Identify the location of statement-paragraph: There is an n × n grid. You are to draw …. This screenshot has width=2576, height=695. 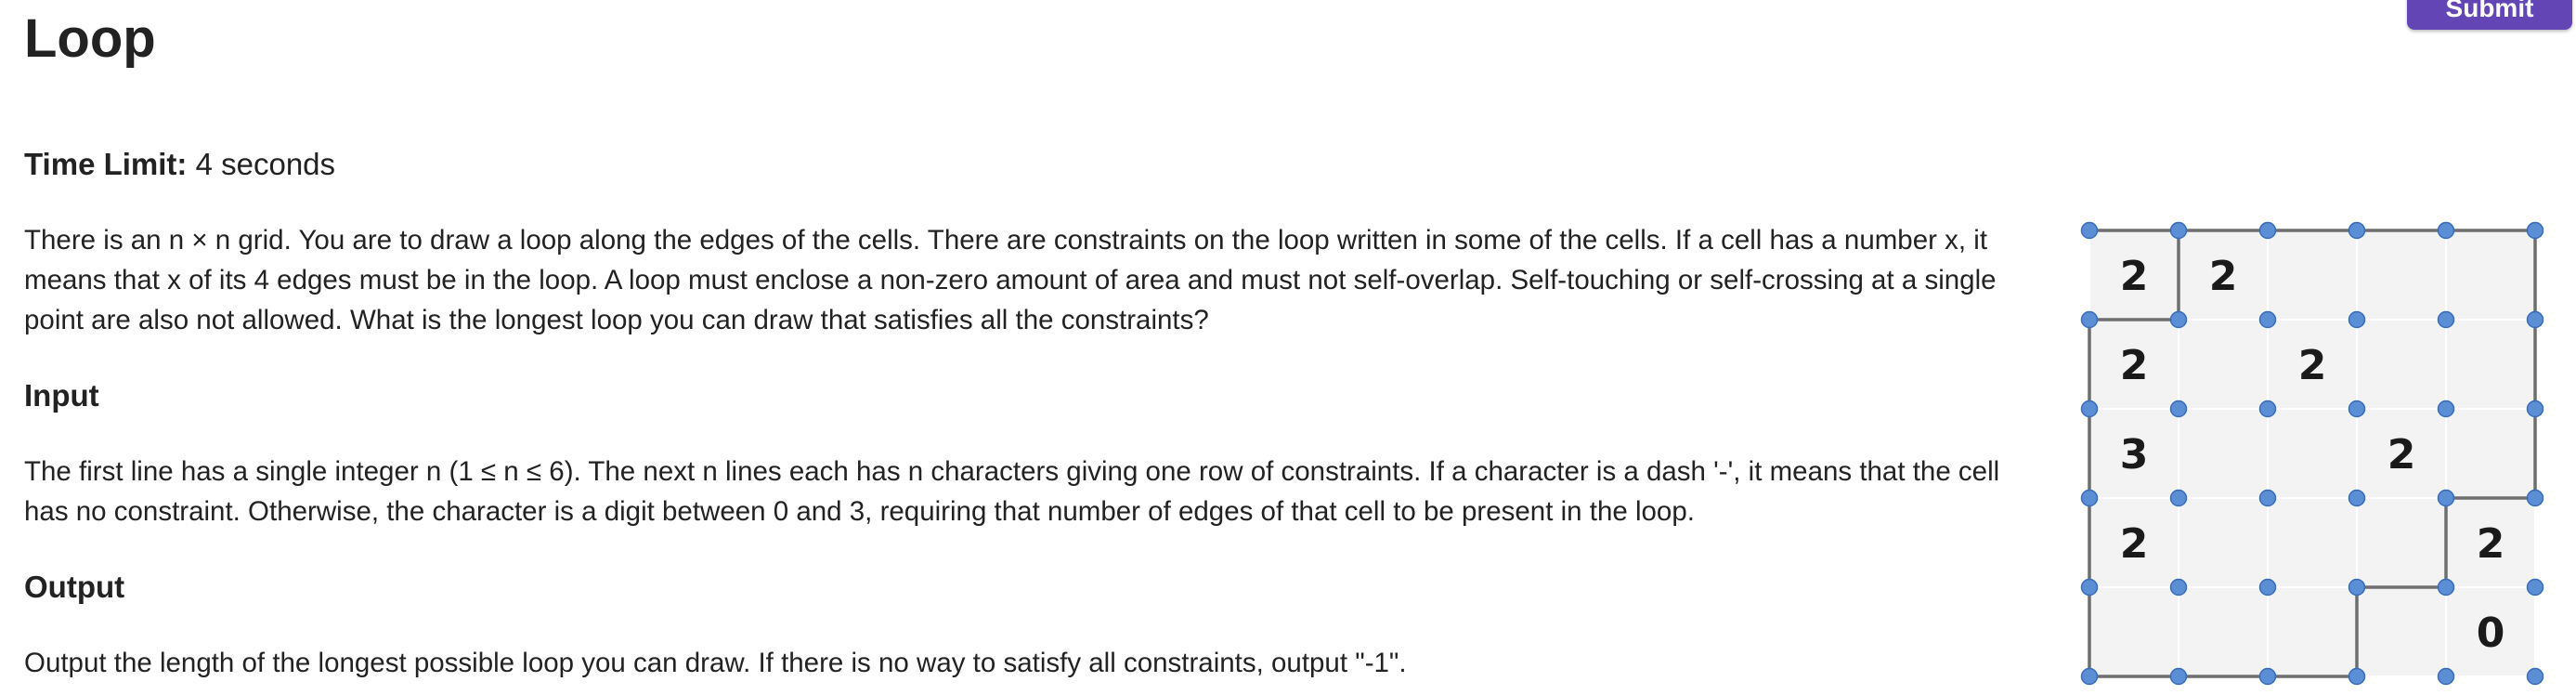
(1011, 280).